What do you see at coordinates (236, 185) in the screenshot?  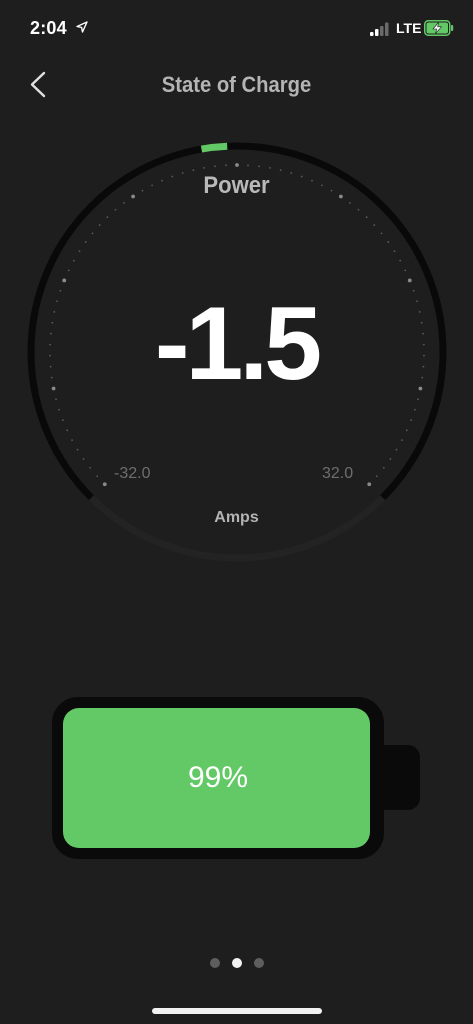 I see `gauge-title: Power` at bounding box center [236, 185].